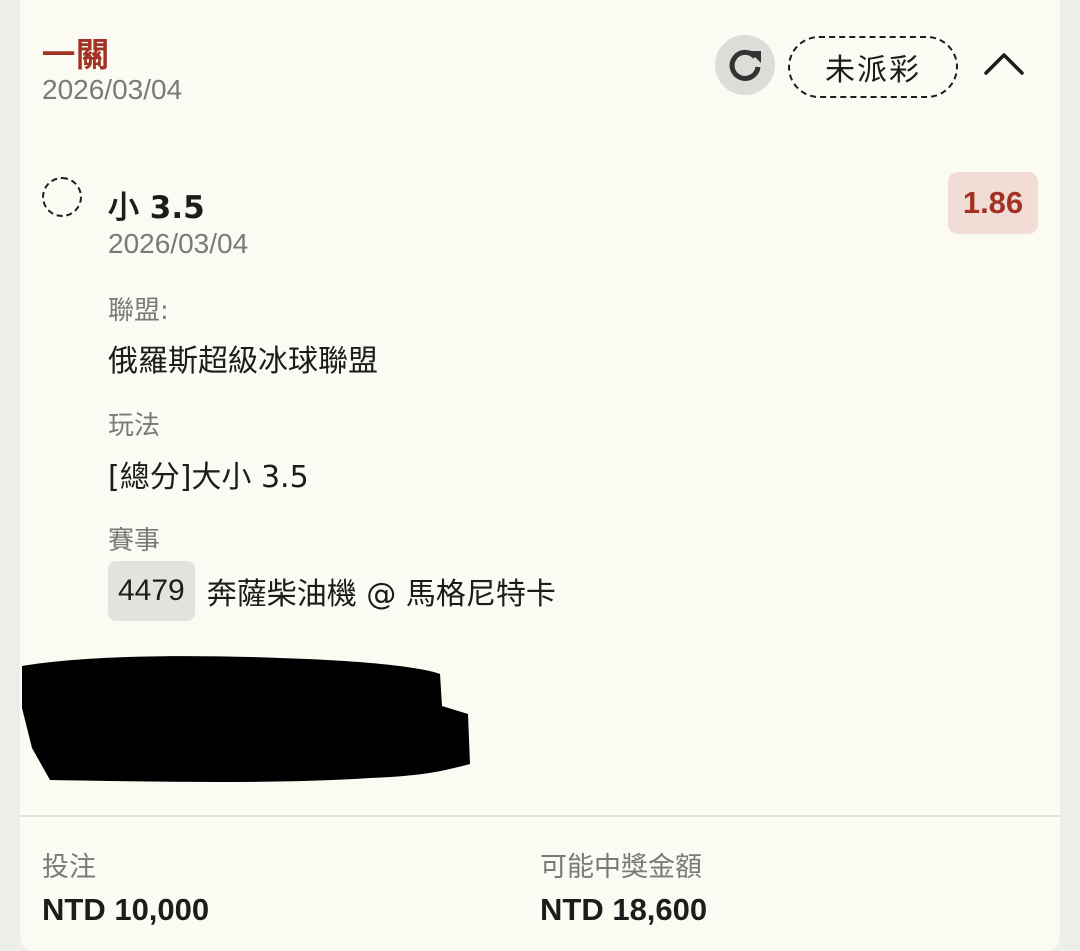  What do you see at coordinates (873, 67) in the screenshot?
I see `status-badge: 未派彩` at bounding box center [873, 67].